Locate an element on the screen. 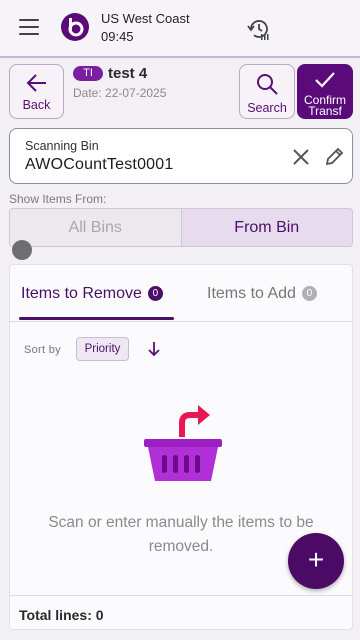  confirm-transfer-button: Confirm Transf is located at coordinates (325, 91).